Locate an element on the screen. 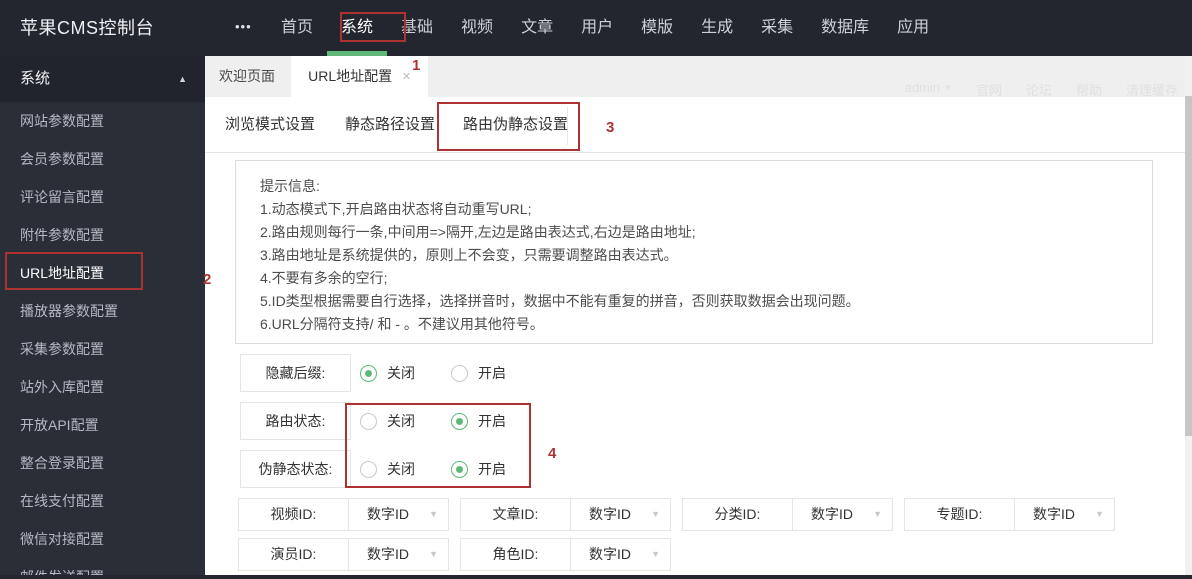 The width and height of the screenshot is (1192, 579). sidebar-item: URL地址配置 is located at coordinates (102, 273).